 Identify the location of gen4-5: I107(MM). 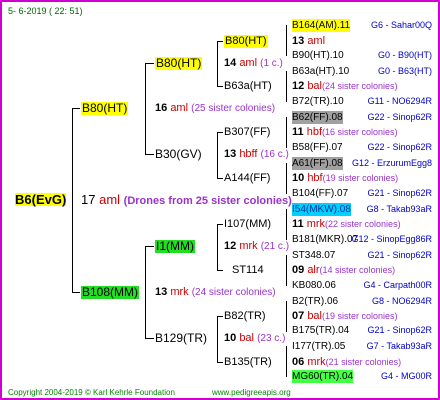
(248, 224).